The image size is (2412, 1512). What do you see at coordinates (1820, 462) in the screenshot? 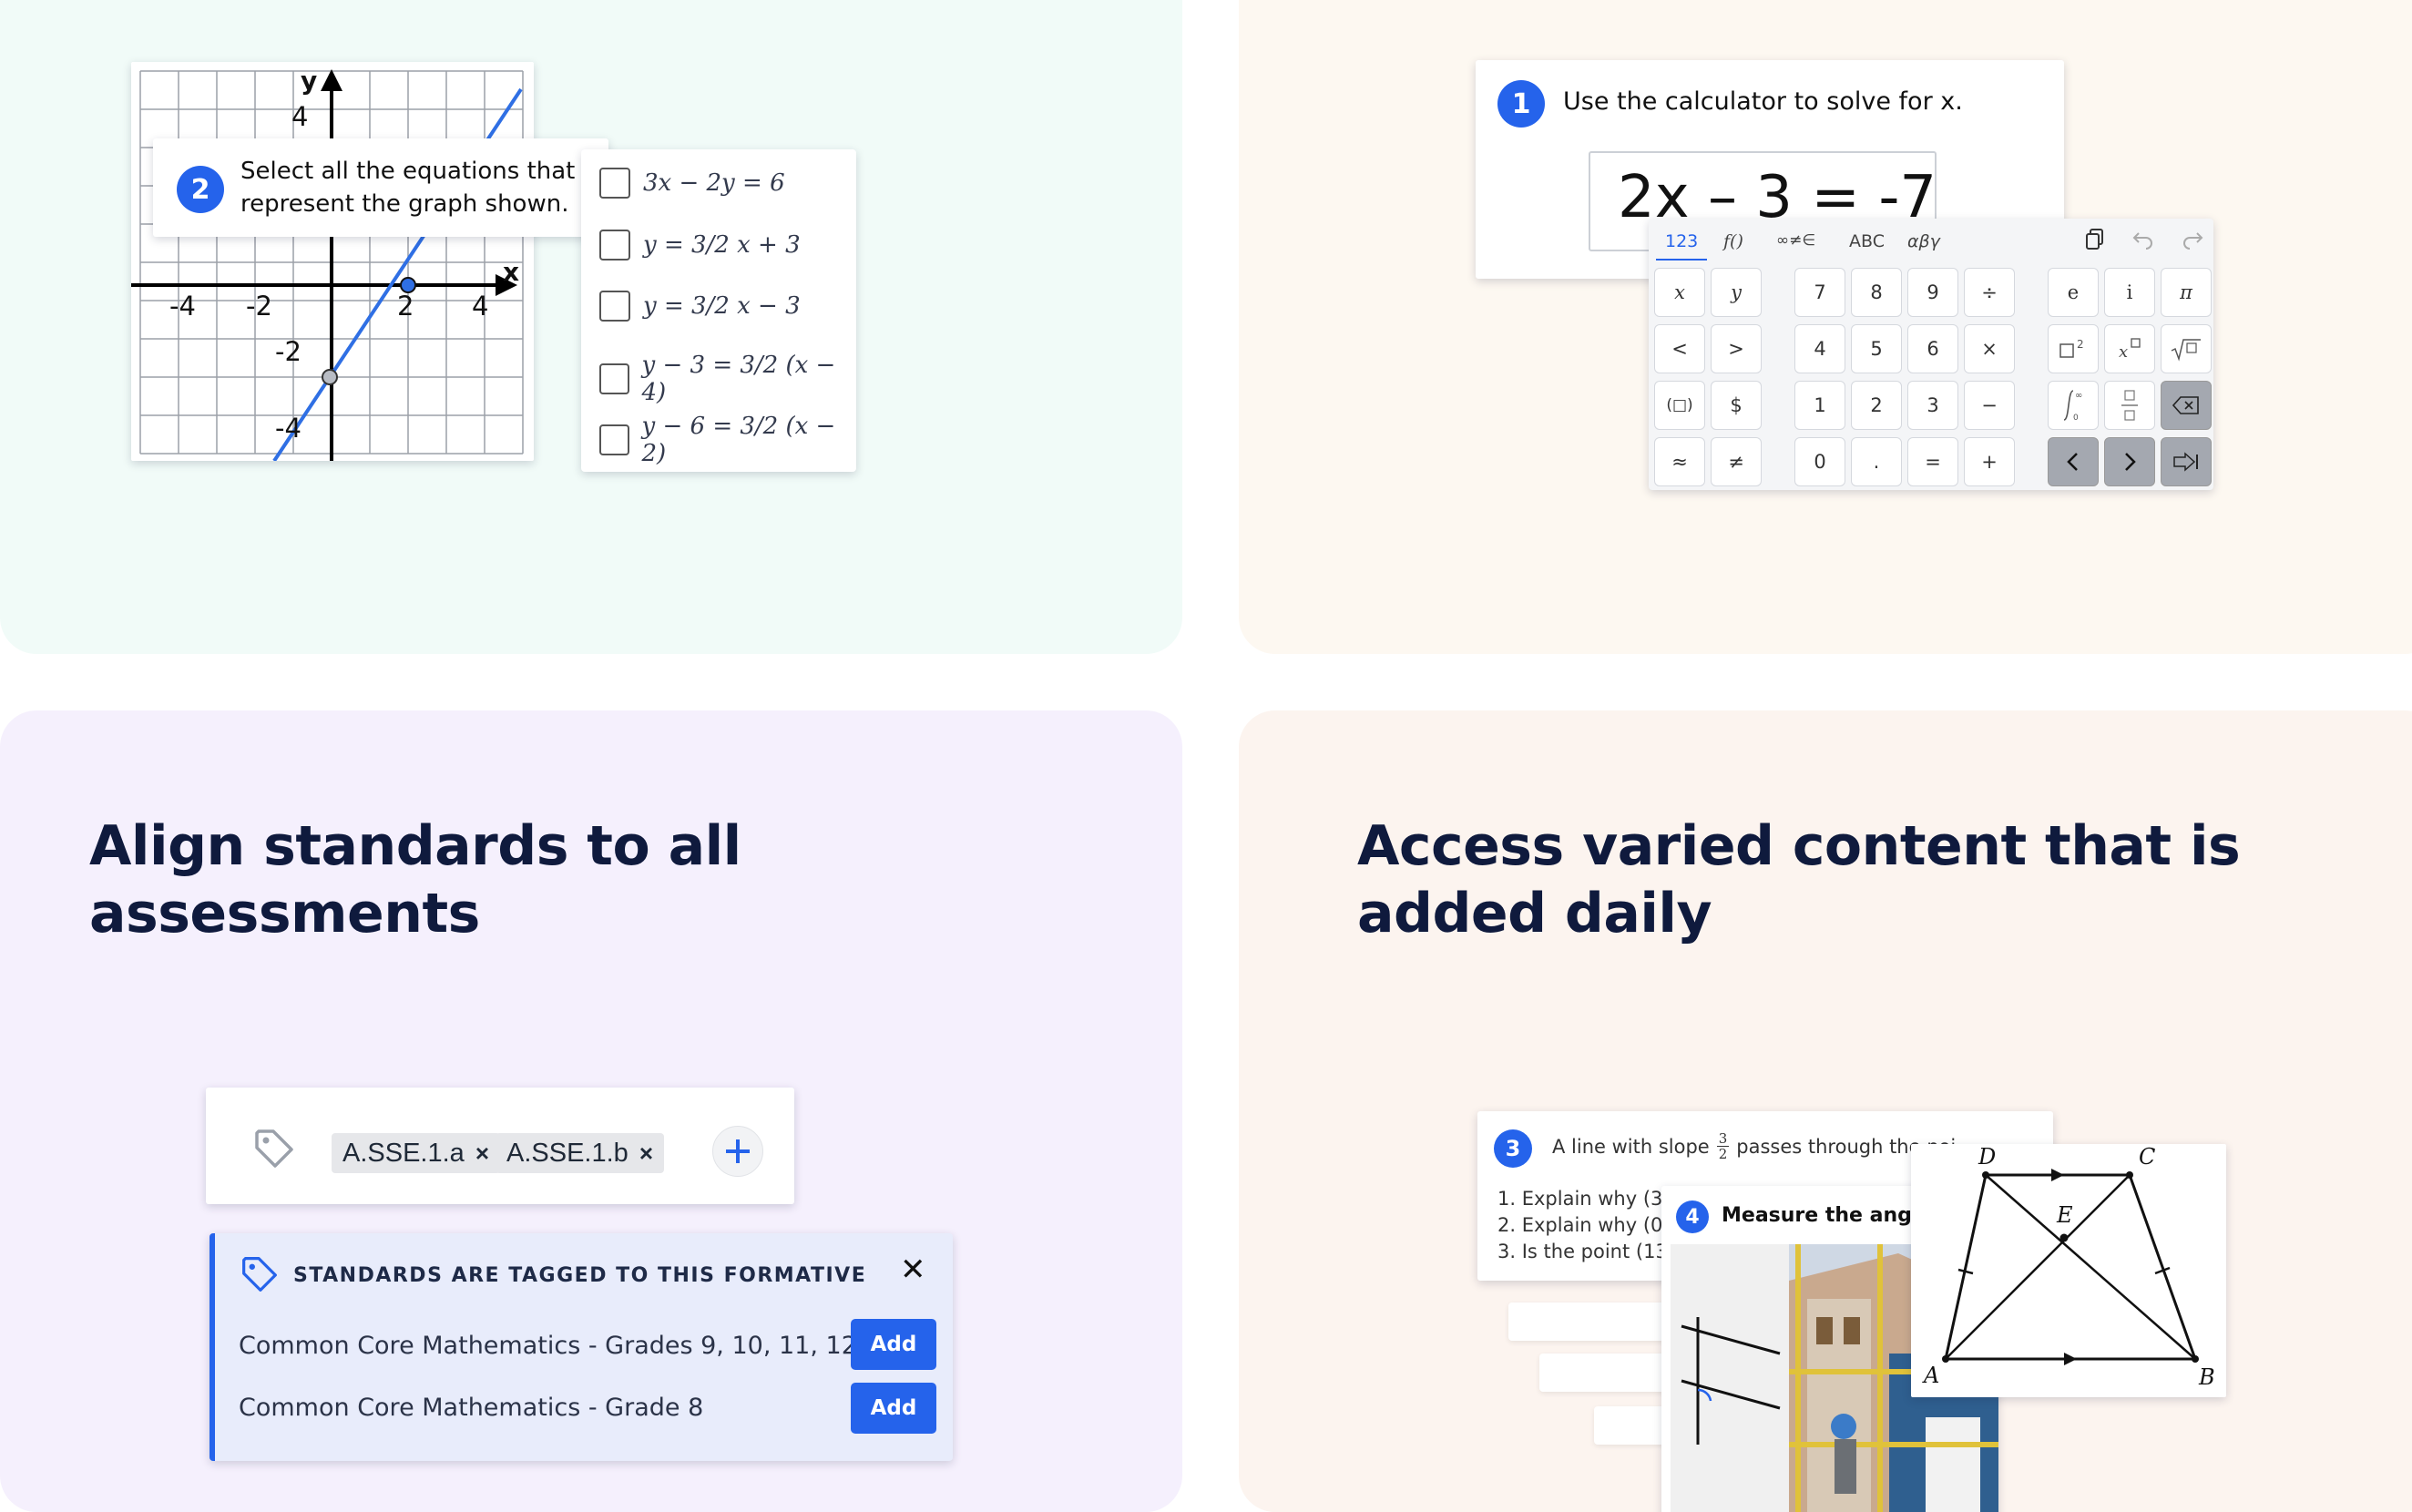
I see `key-0: 0` at bounding box center [1820, 462].